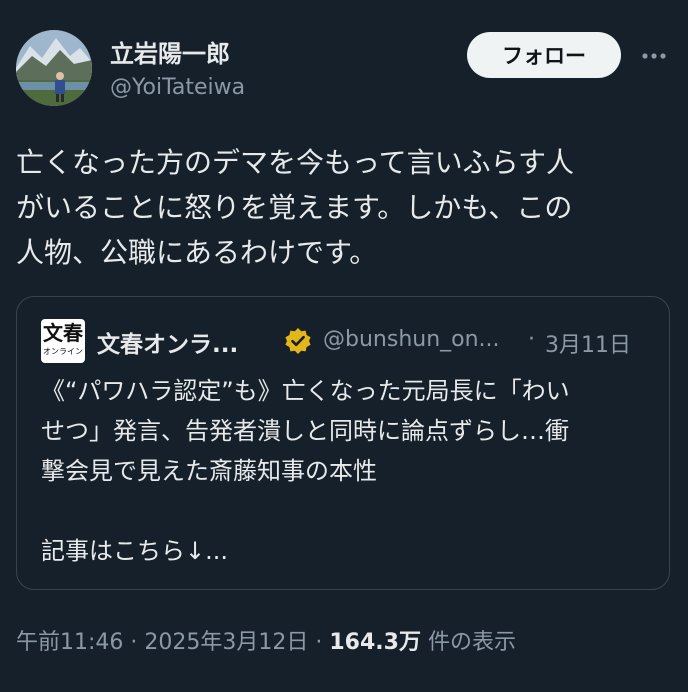  I want to click on verified-badge-icon, so click(298, 341).